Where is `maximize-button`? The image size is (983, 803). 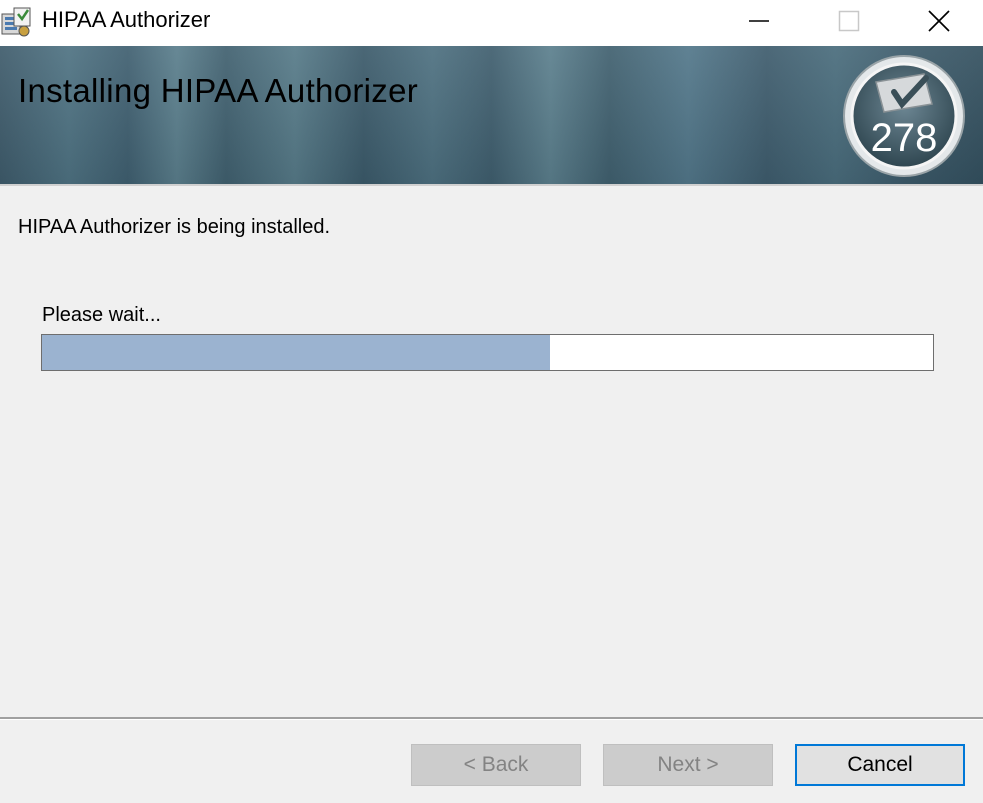 maximize-button is located at coordinates (849, 21).